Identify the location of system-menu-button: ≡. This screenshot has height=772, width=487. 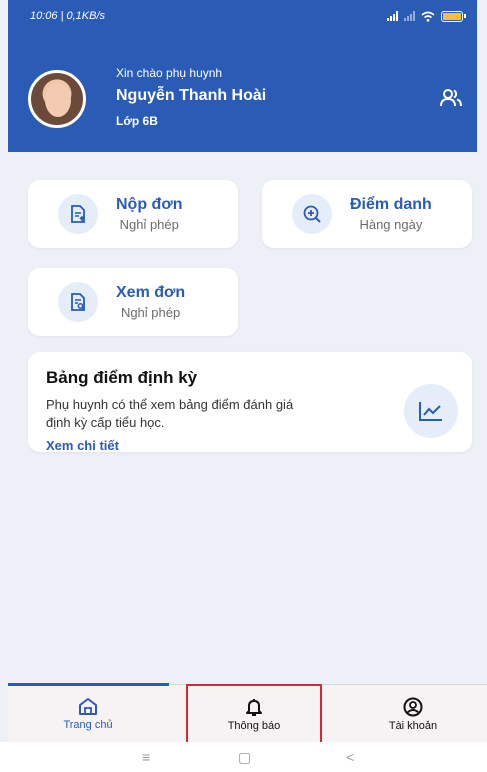
(146, 757).